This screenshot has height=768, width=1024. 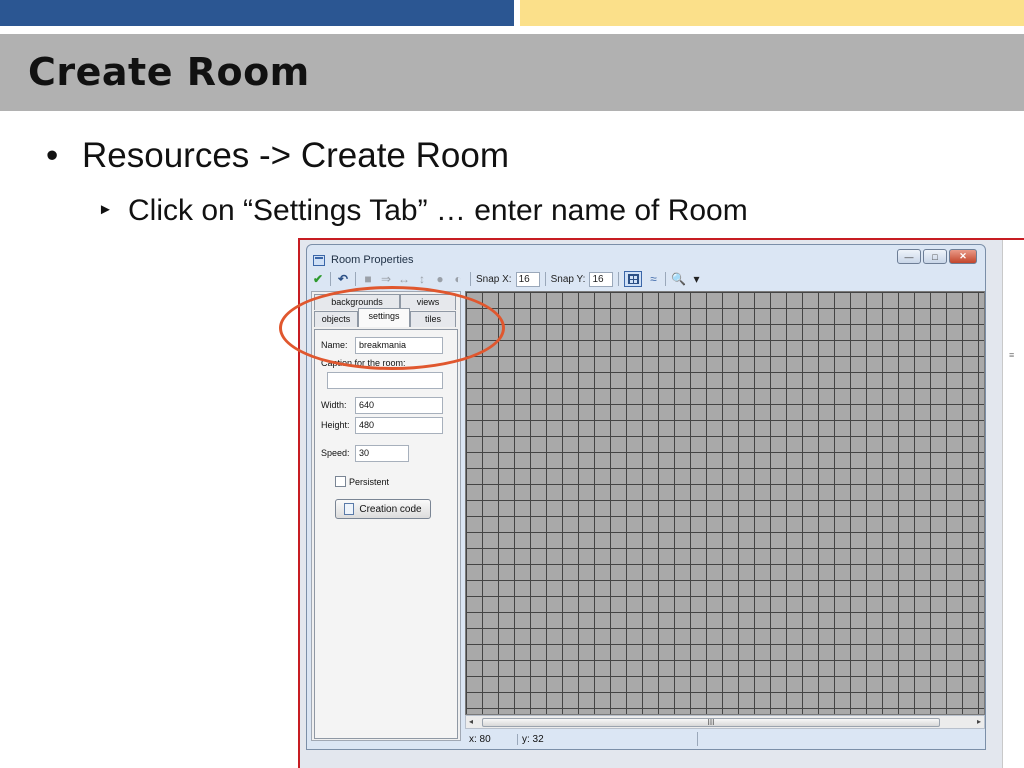 I want to click on scroll-thumb-grip: III, so click(x=711, y=722).